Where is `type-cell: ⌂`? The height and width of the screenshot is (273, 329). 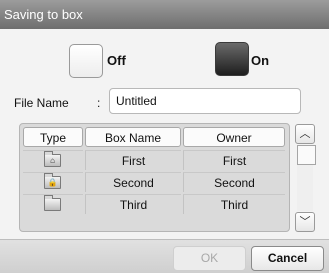
type-cell: ⌂ is located at coordinates (53, 160).